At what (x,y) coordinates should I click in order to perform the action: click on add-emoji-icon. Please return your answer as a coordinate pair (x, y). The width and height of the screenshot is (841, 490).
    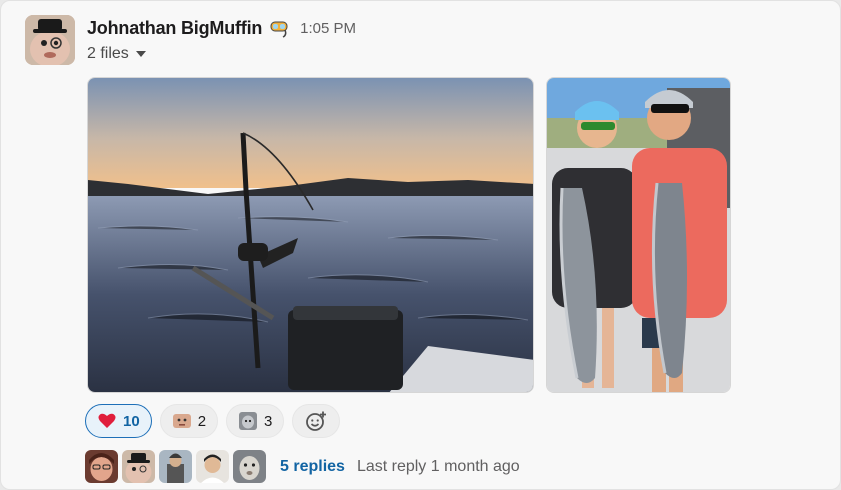
    Looking at the image, I should click on (316, 421).